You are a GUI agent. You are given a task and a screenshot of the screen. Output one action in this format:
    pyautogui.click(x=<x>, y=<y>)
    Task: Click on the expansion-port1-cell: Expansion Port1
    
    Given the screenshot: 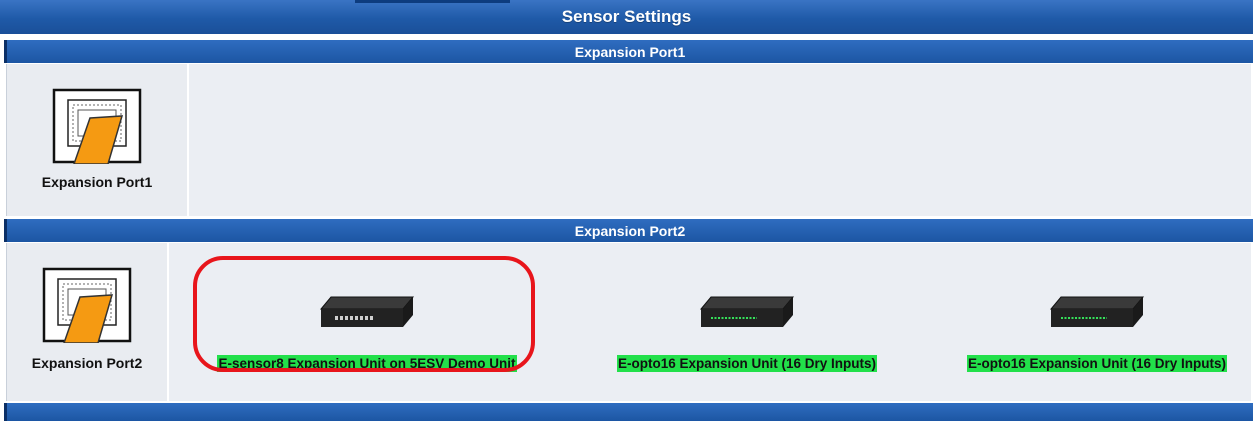 What is the action you would take?
    pyautogui.click(x=98, y=140)
    